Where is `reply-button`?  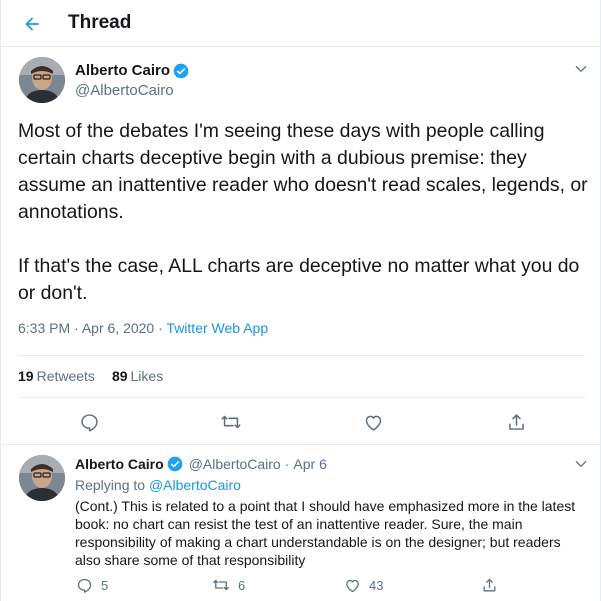 reply-button is located at coordinates (89, 422).